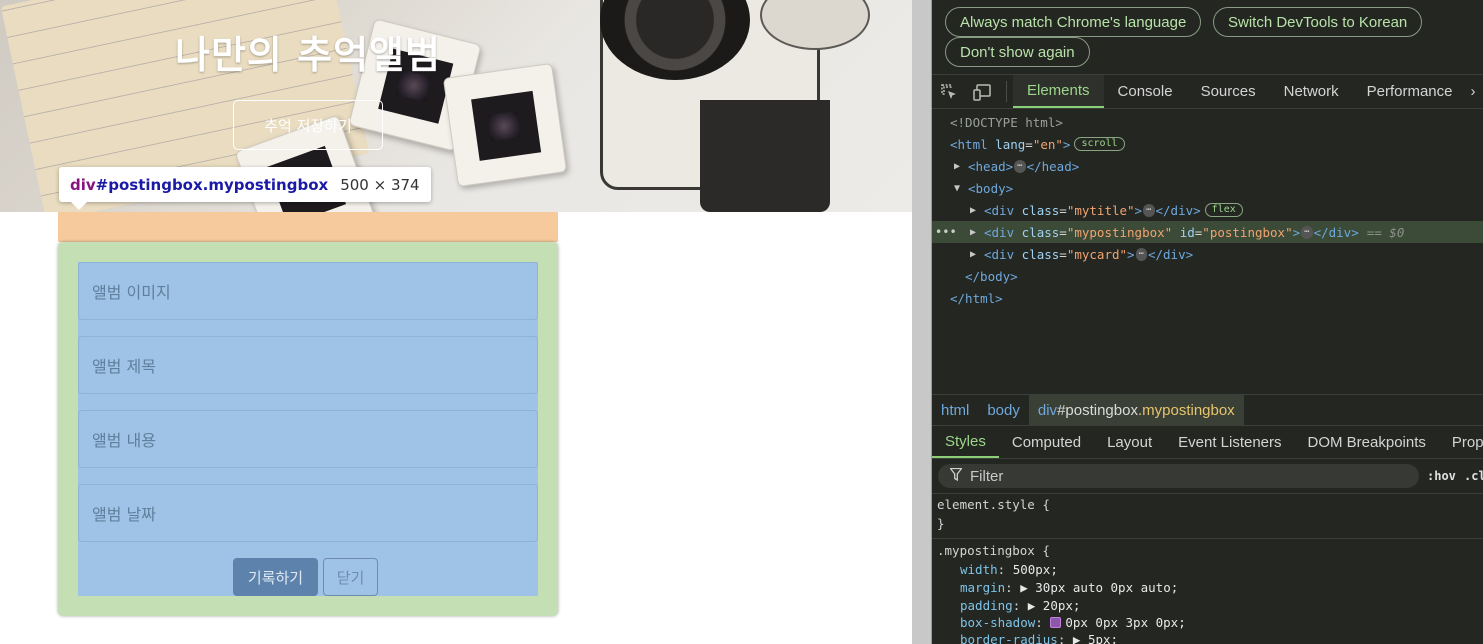  What do you see at coordinates (1178, 476) in the screenshot?
I see `styles-filter-input: Filter` at bounding box center [1178, 476].